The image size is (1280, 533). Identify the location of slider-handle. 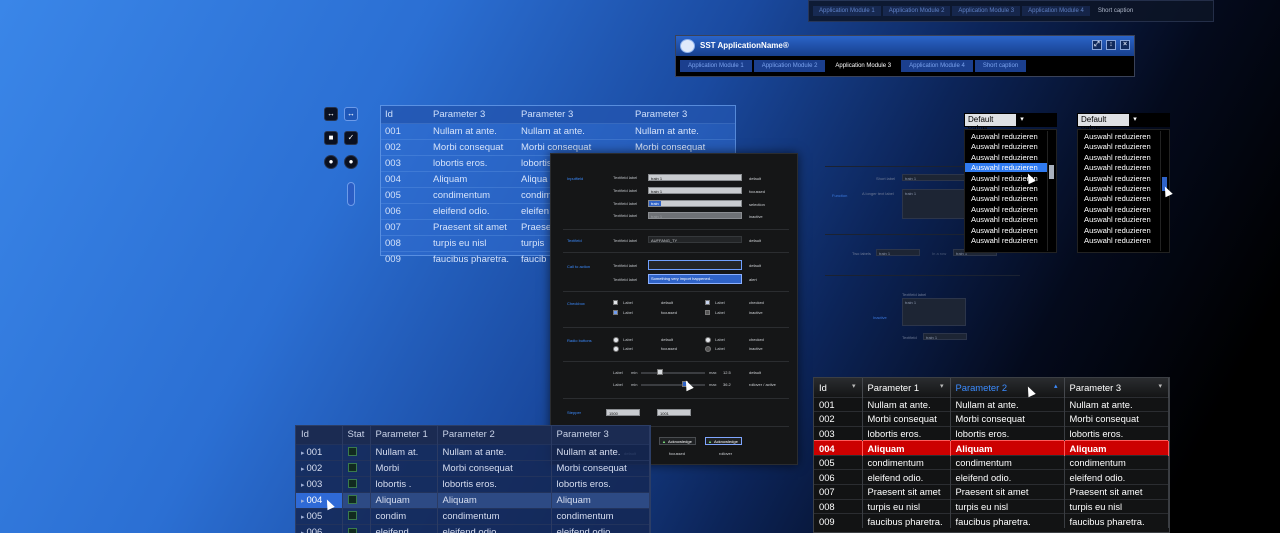
(660, 372).